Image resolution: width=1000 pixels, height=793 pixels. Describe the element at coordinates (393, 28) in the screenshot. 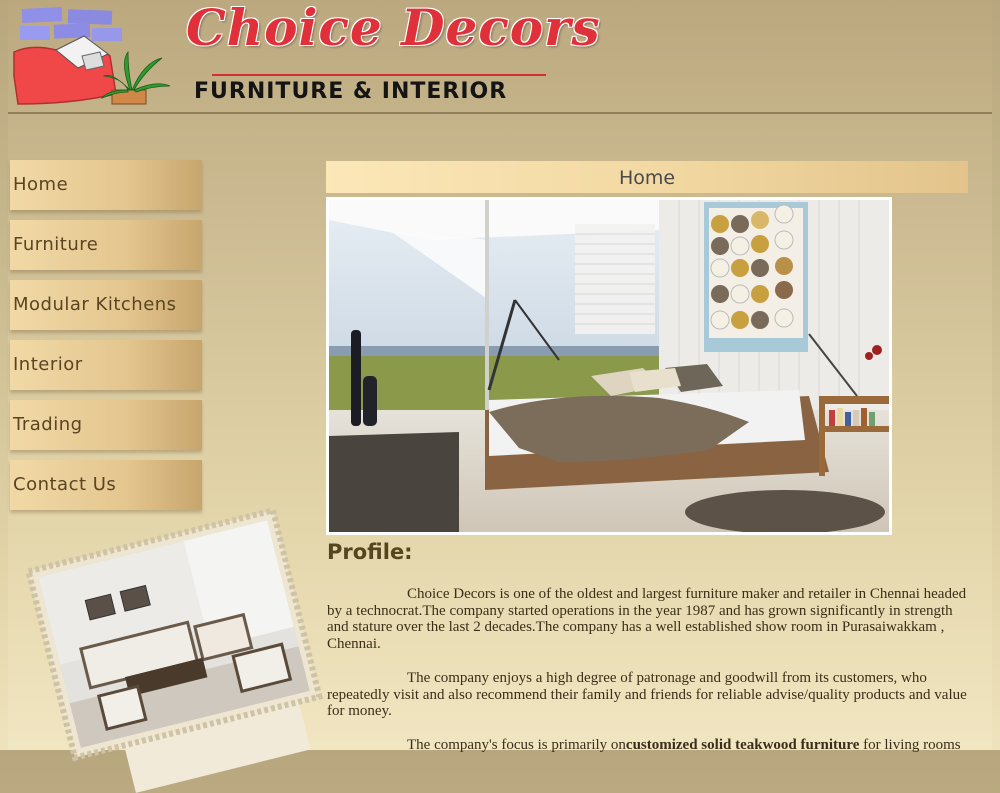

I see `brand-name: Choice Decors` at that location.